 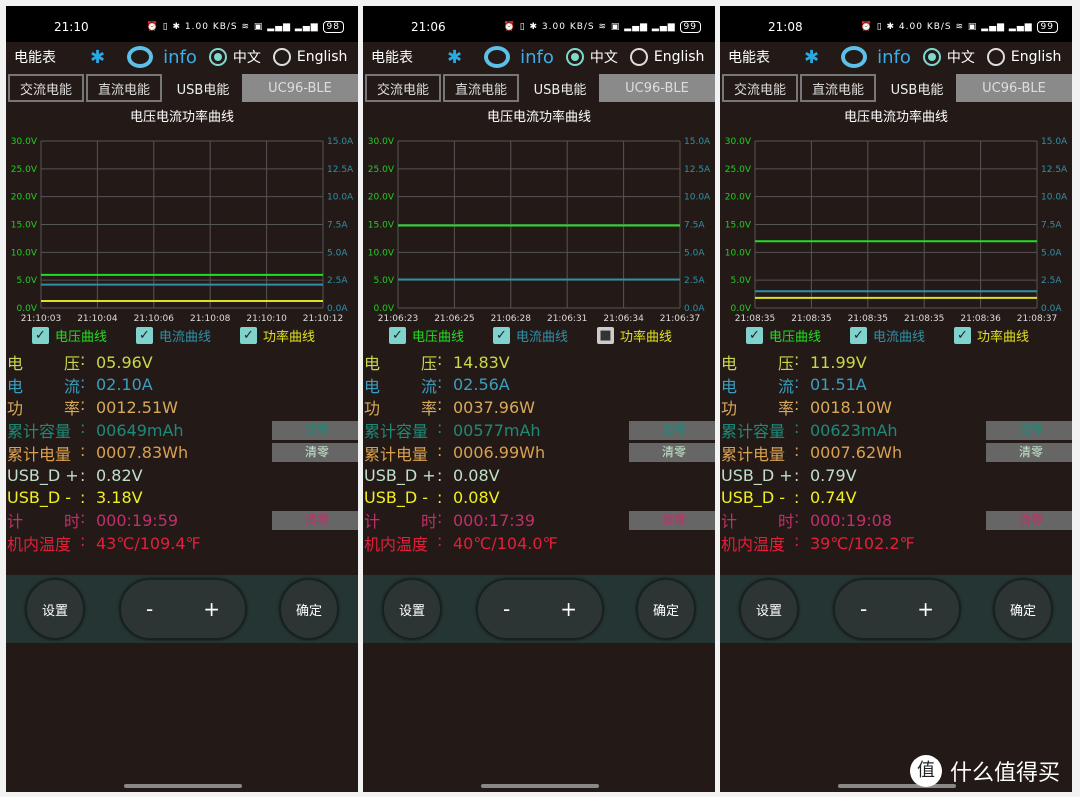 I want to click on value-voltage: 14.83V, so click(x=481, y=362).